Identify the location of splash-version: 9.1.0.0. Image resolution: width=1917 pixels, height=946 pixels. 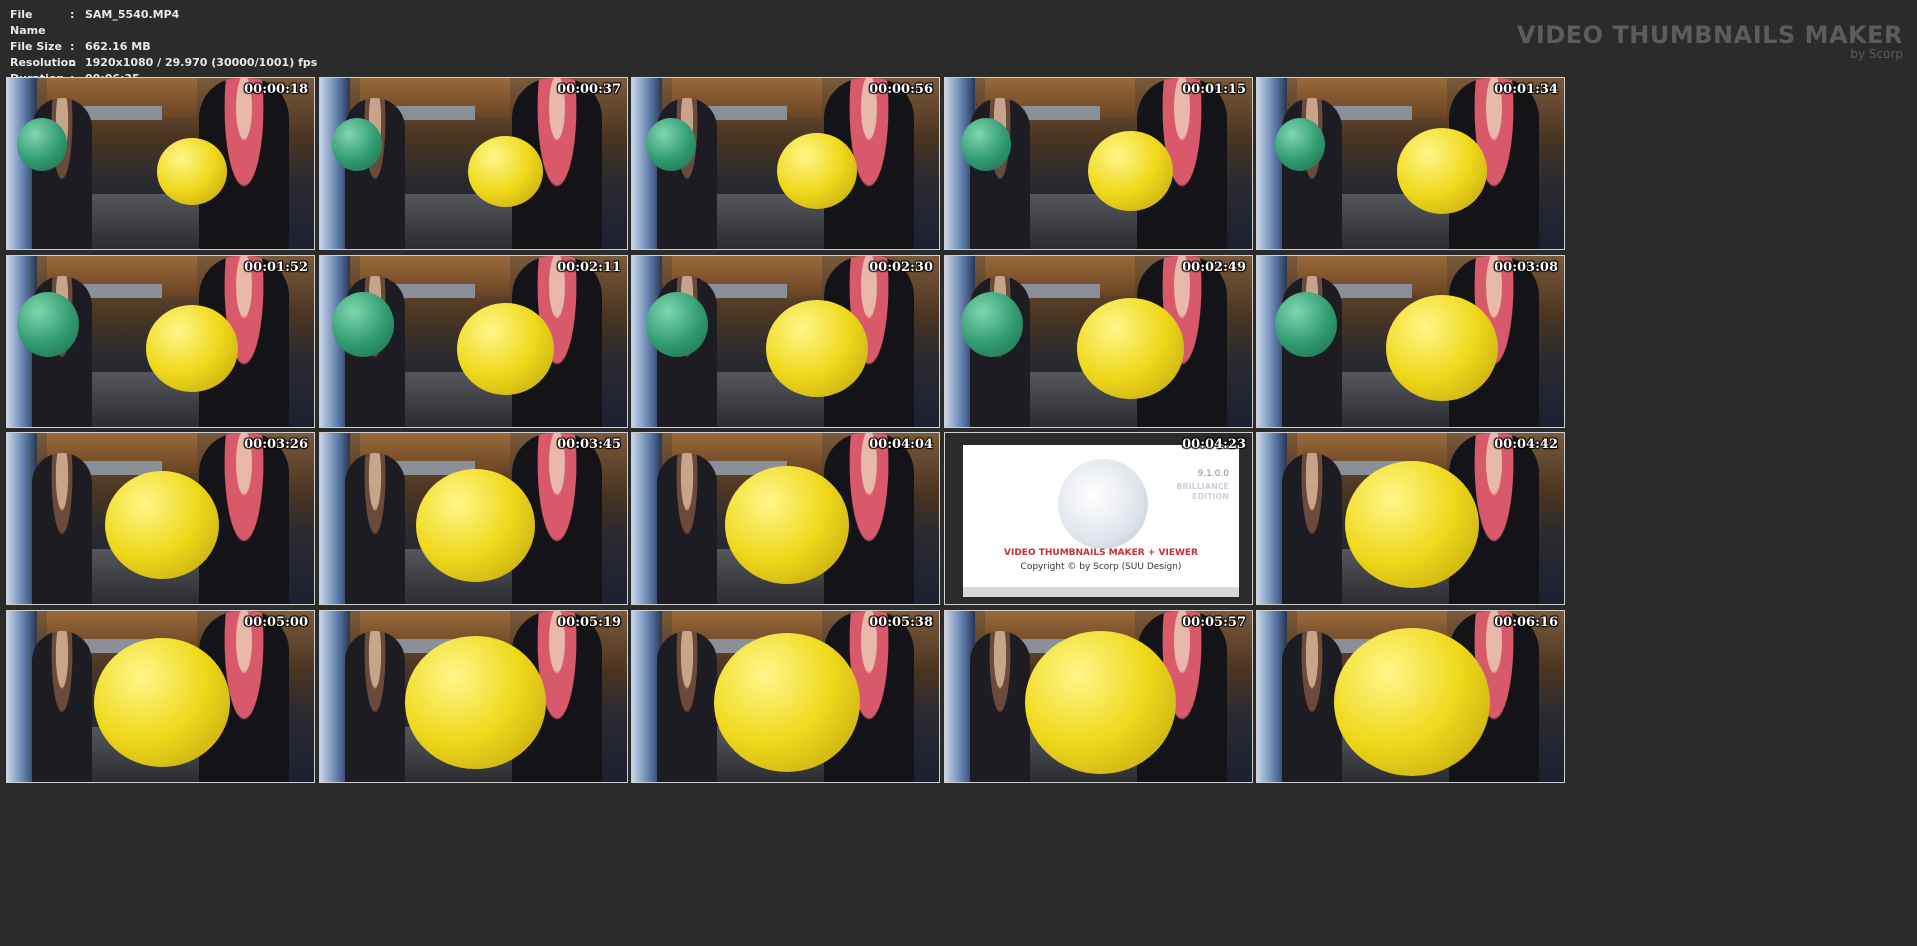
(1213, 474).